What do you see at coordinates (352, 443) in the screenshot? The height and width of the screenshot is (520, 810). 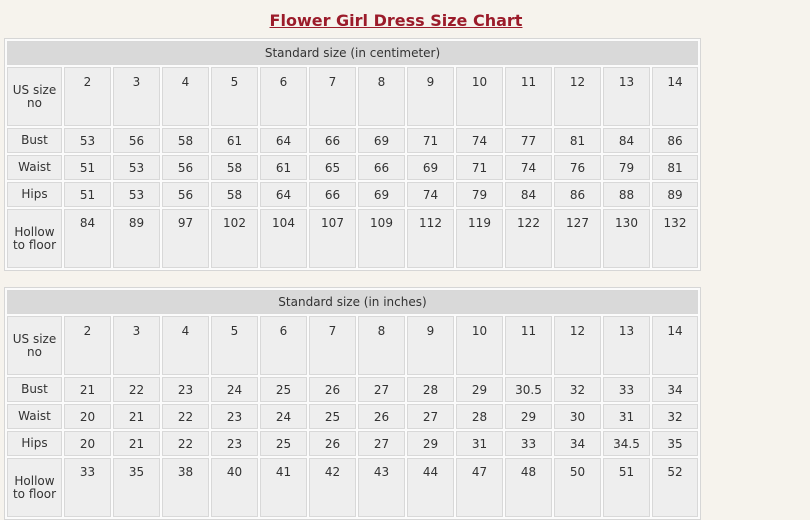 I see `table-row: Hips 20 21 22 23 25 26 27 29 31 33 34 34.5 35` at bounding box center [352, 443].